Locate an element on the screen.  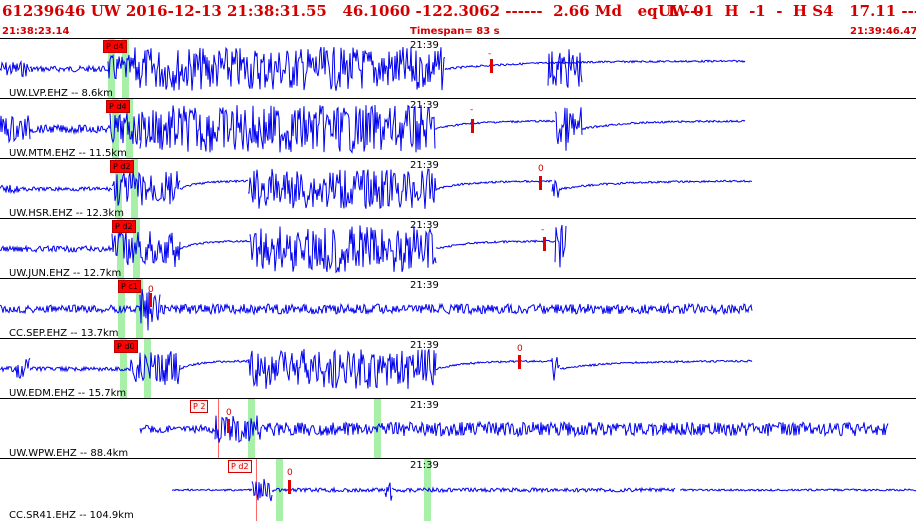
trace-panel-lvp: P d4 21:39 - UW.LVP.EHZ -- 8.6km is located at coordinates (458, 68).